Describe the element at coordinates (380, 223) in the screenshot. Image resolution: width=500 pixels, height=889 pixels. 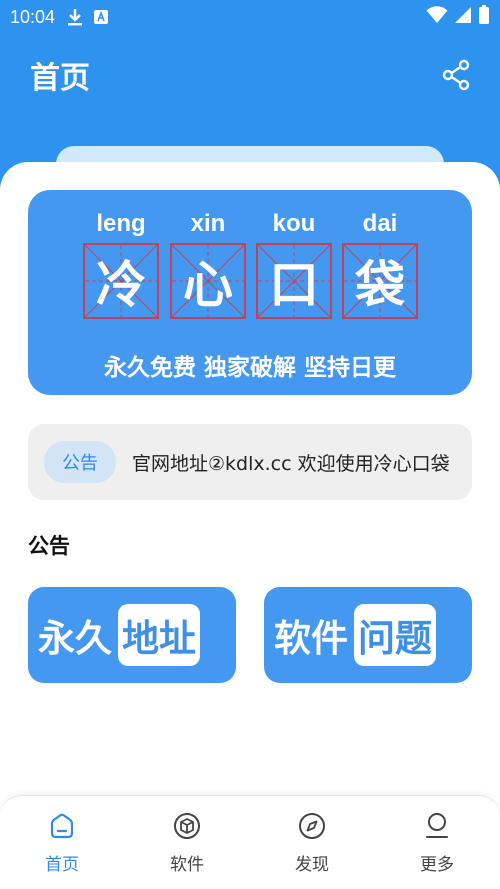
I see `pinyin-4: dai` at that location.